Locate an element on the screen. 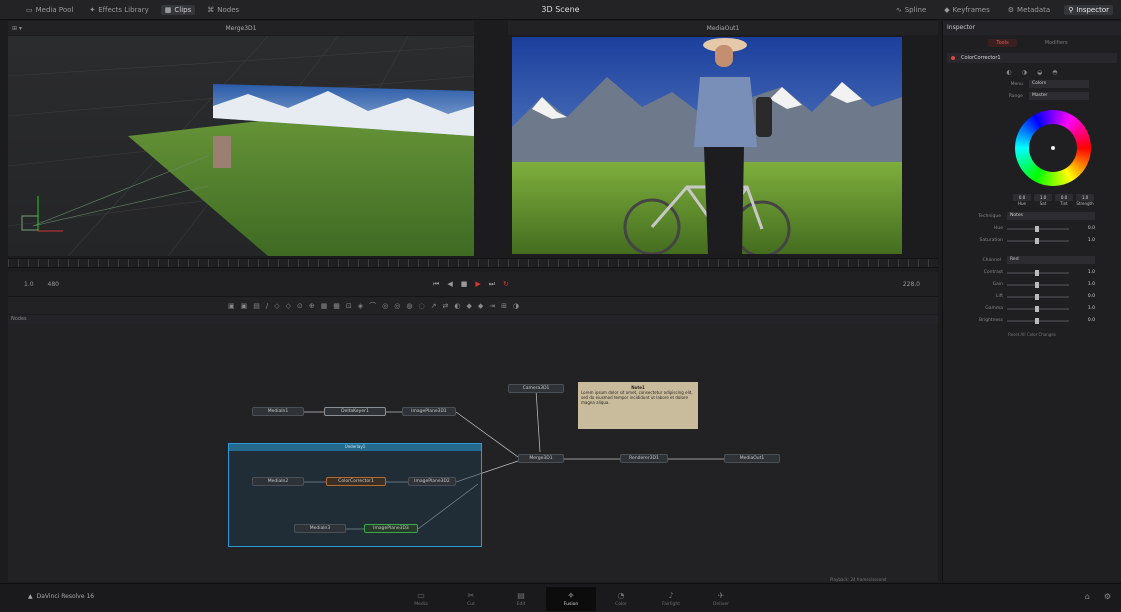 Image resolution: width=1121 pixels, height=612 pixels. color-wheel-handle is located at coordinates (1053, 148).